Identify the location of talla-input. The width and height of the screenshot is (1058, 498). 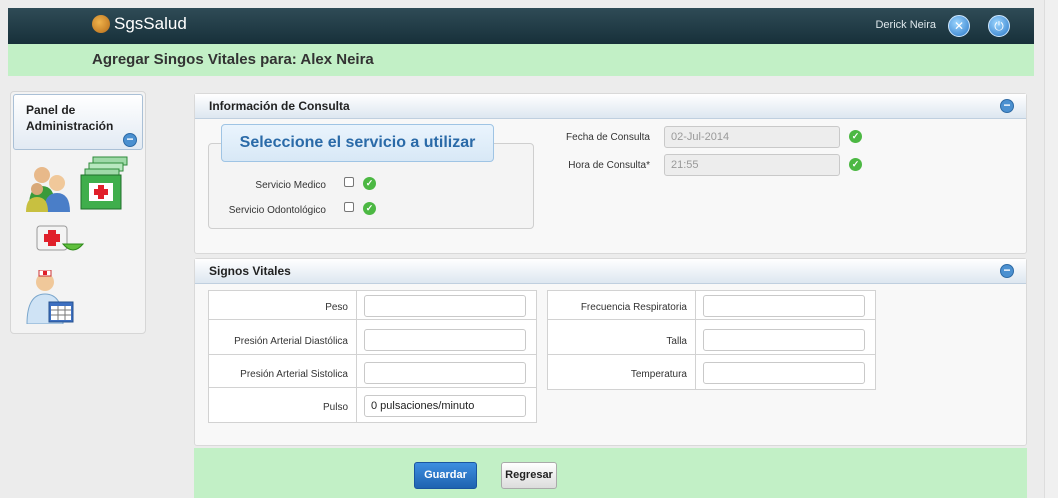
(784, 340).